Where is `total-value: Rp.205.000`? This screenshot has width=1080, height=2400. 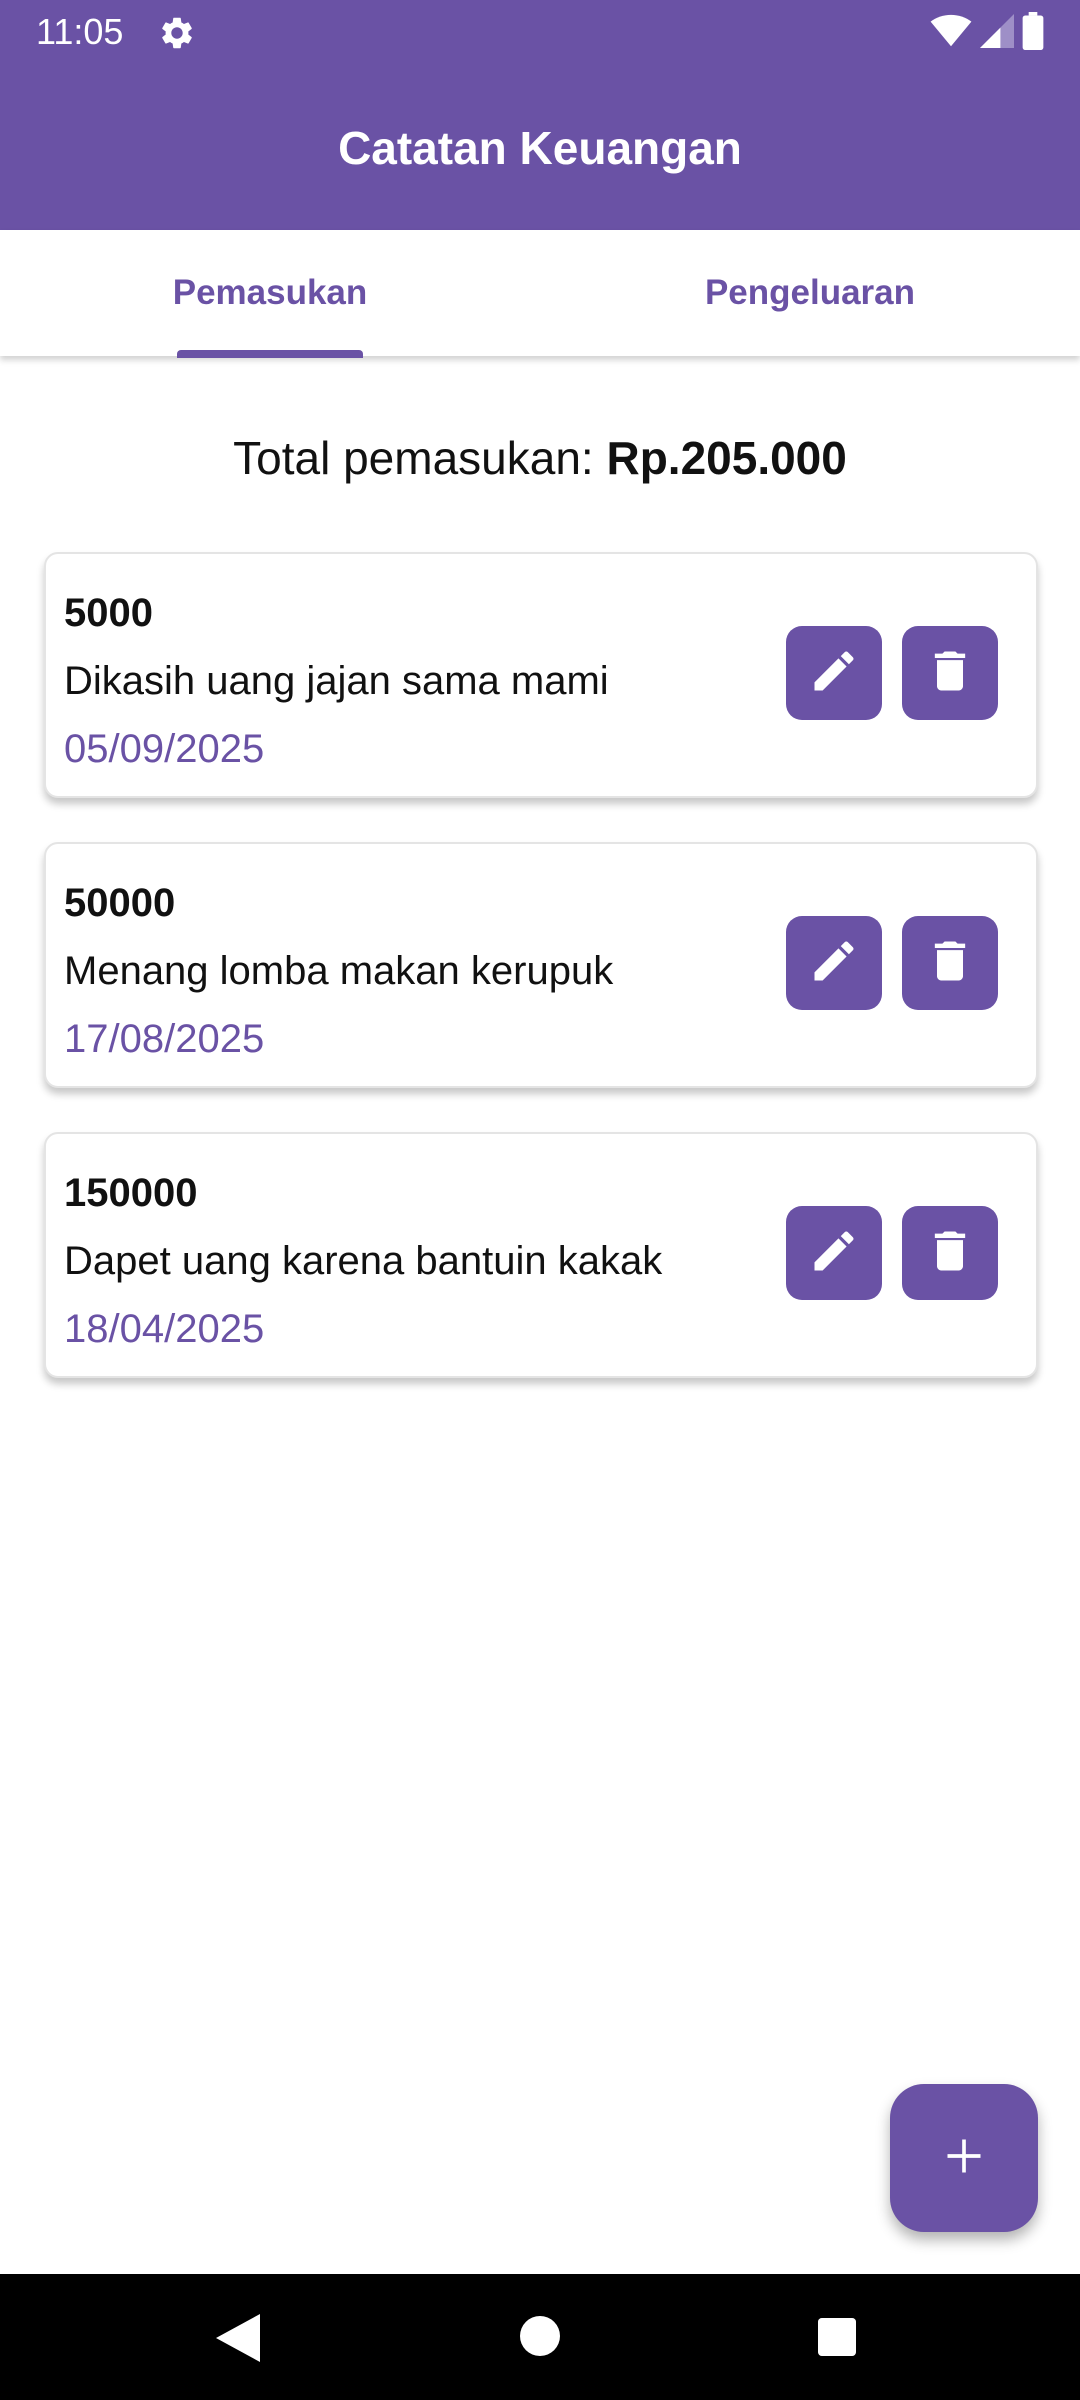 total-value: Rp.205.000 is located at coordinates (726, 458).